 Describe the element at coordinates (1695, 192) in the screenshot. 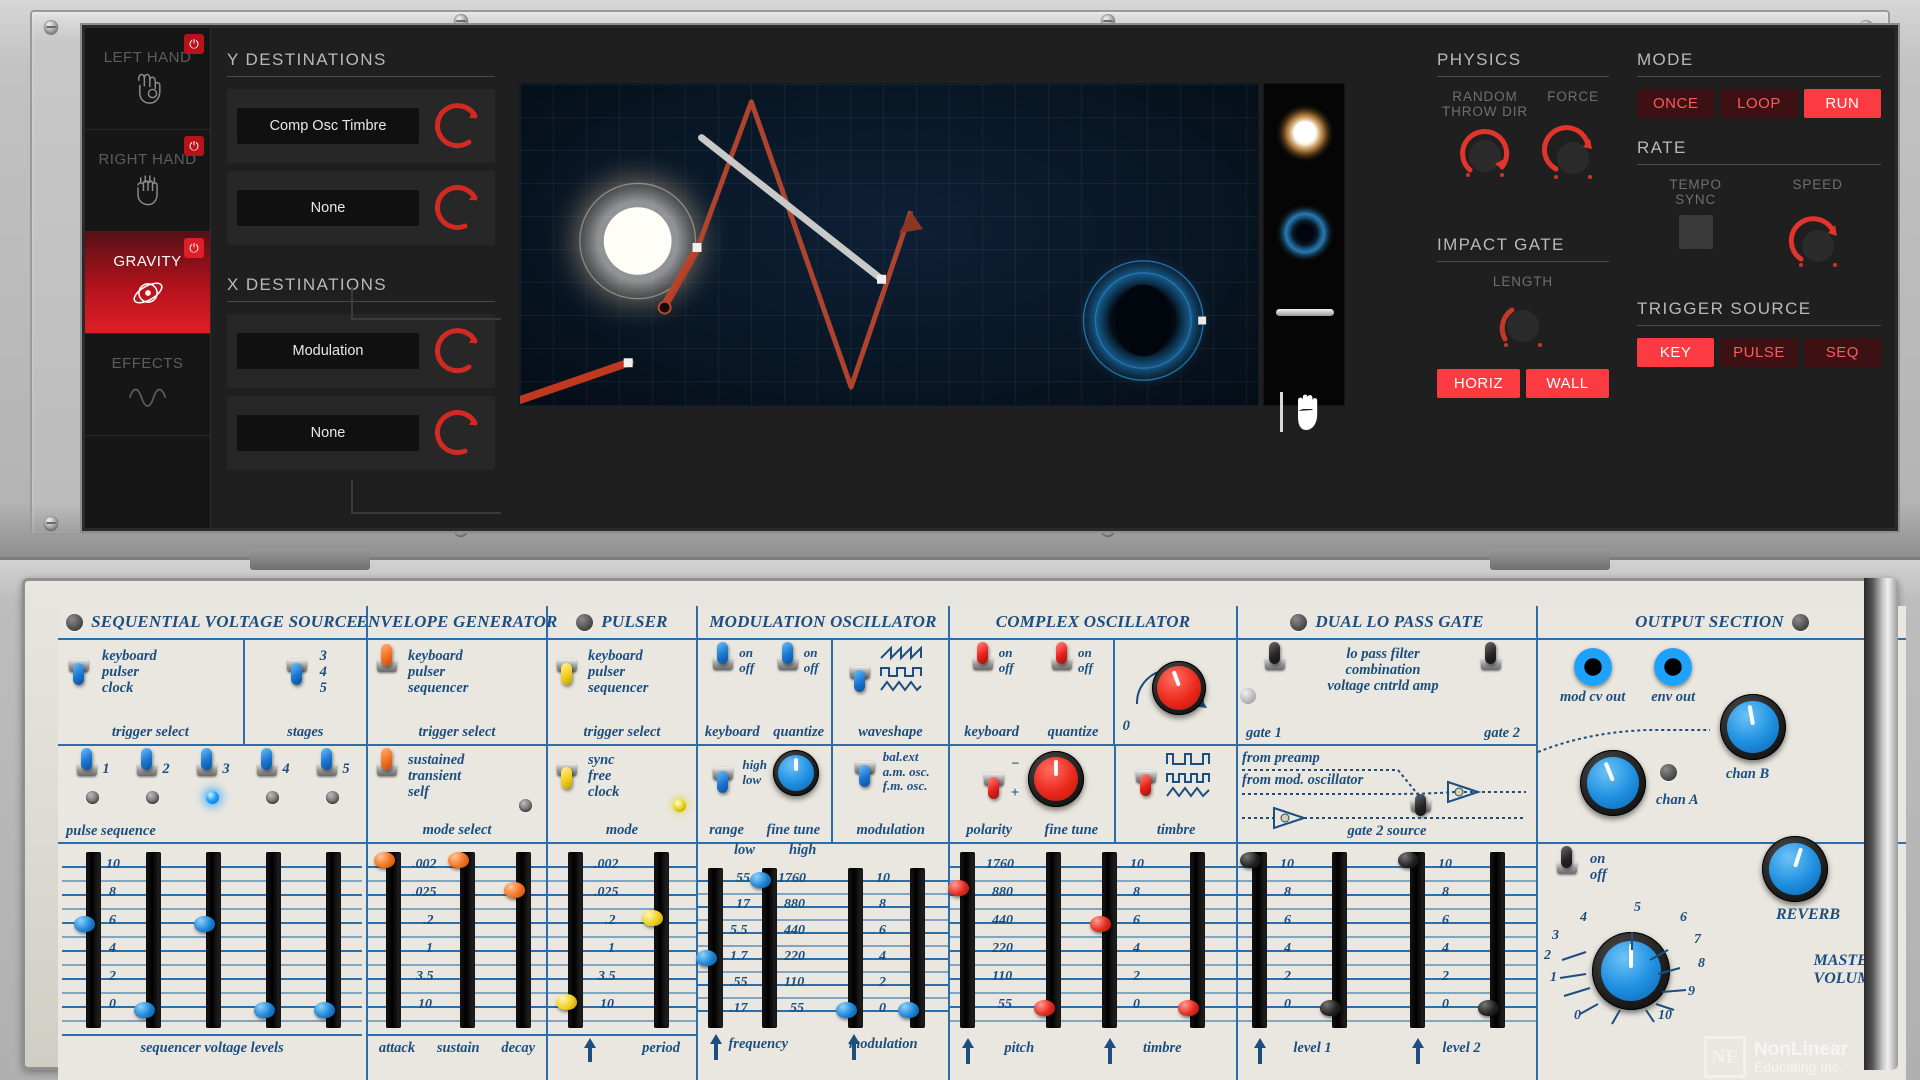

I see `tempo-sync-label: TEMPO SYNC` at that location.